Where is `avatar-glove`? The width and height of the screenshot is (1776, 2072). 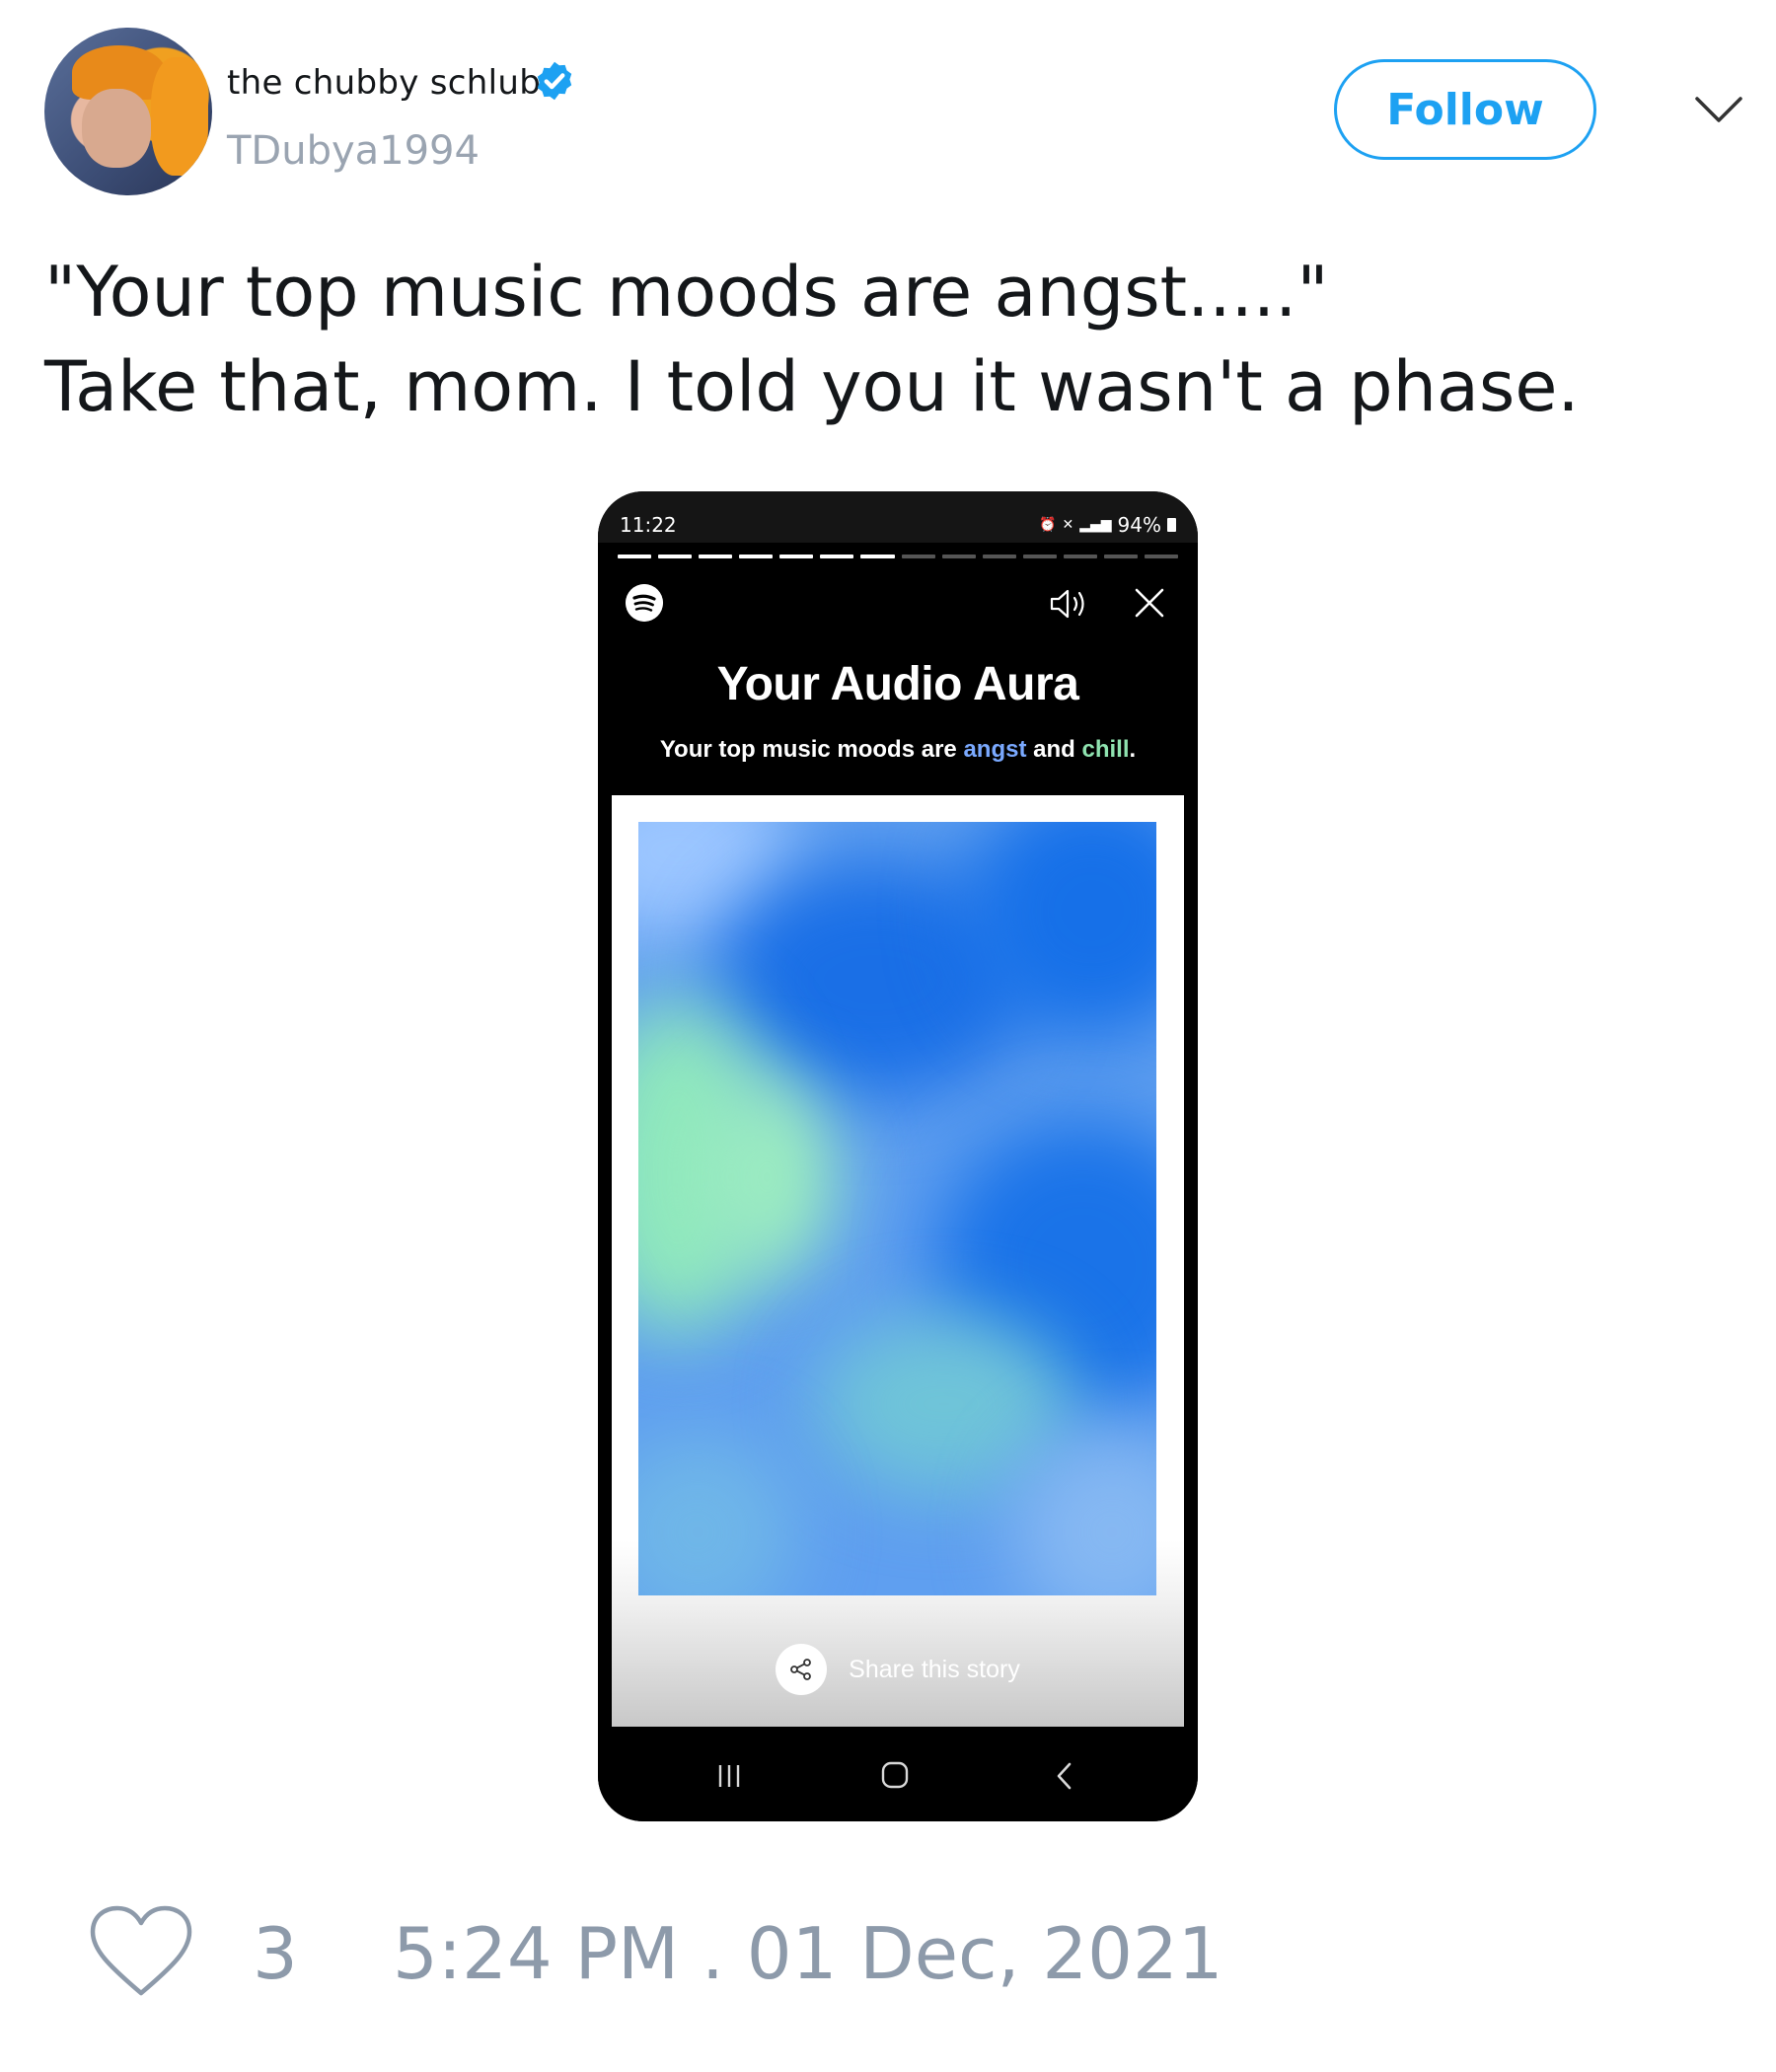 avatar-glove is located at coordinates (179, 117).